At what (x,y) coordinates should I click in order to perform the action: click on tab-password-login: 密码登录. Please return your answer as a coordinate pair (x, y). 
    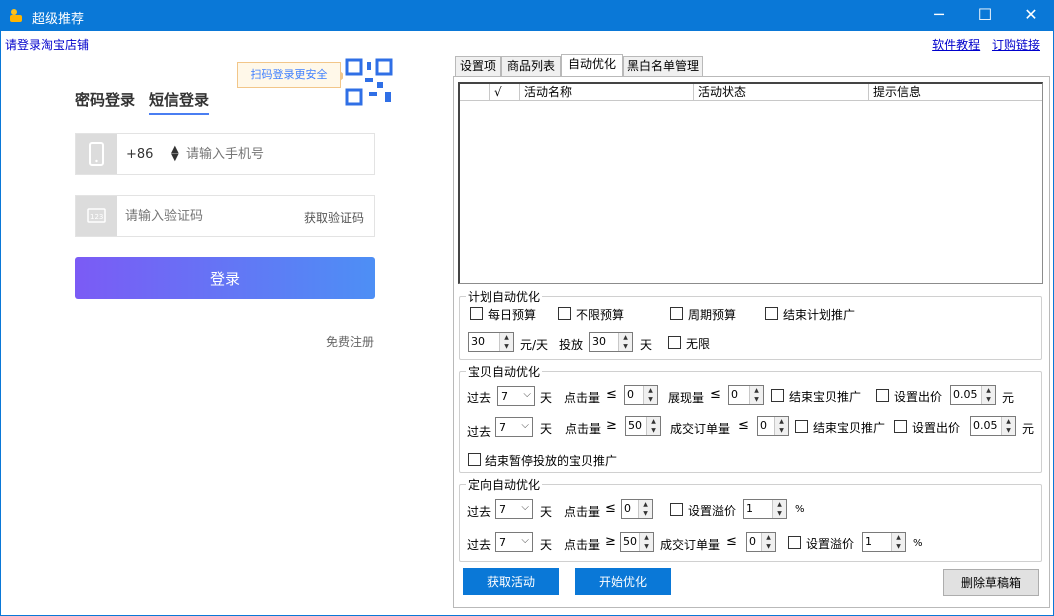
    Looking at the image, I should click on (105, 99).